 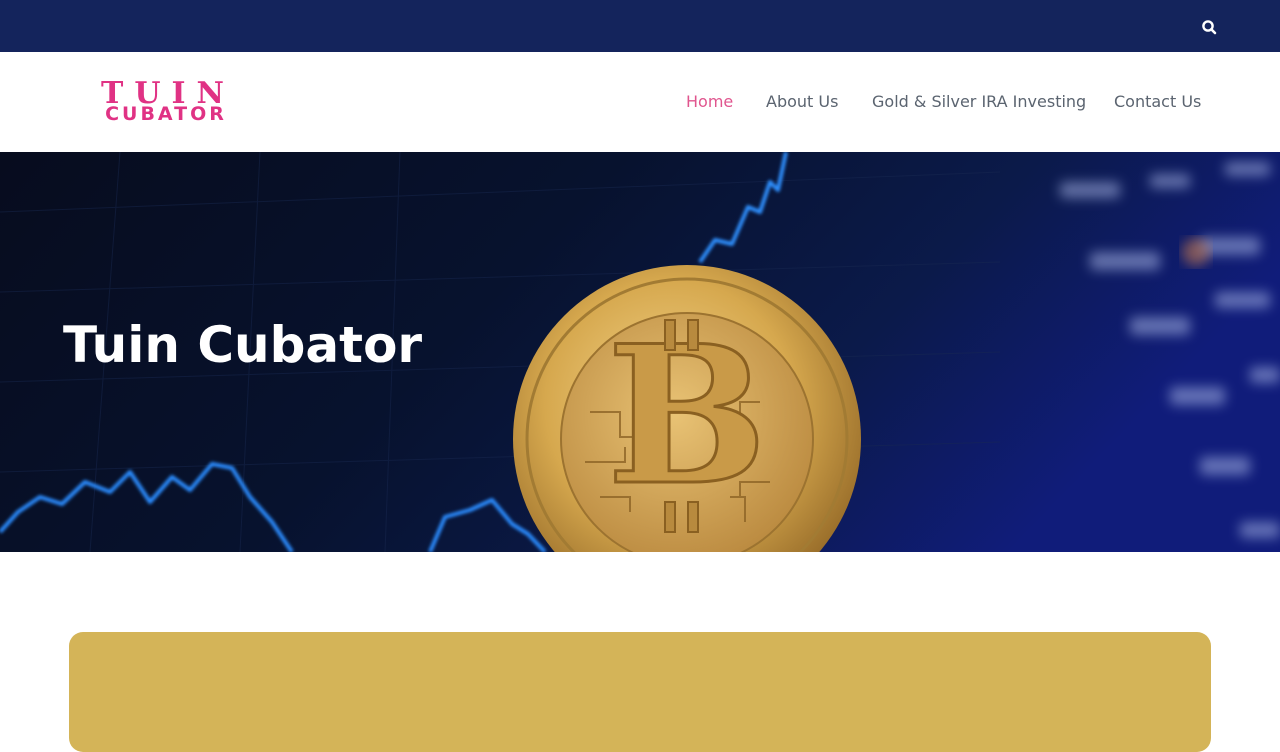 I want to click on nav-home: Home, so click(x=709, y=102).